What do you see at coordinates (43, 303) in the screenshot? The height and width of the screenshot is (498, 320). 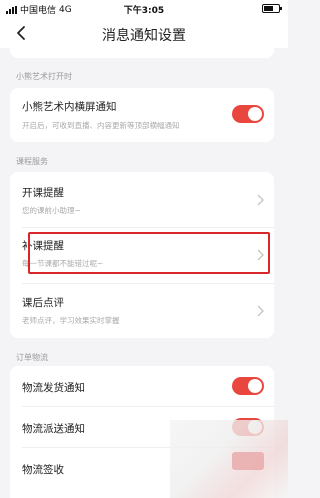 I see `after-class-title: 课后点评` at bounding box center [43, 303].